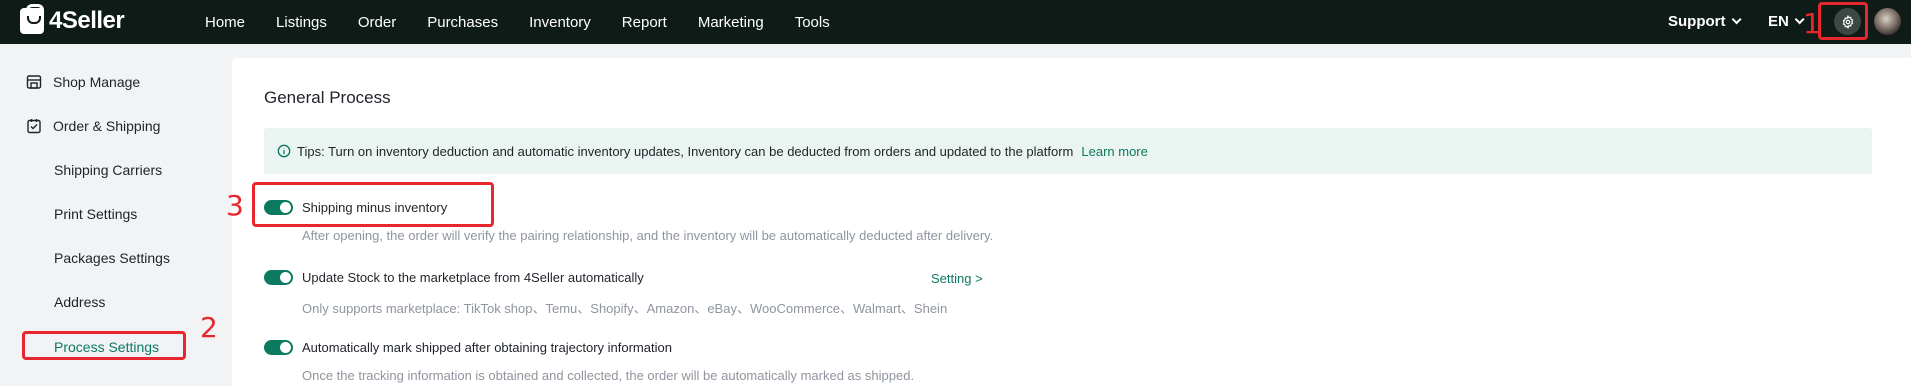  Describe the element at coordinates (812, 22) in the screenshot. I see `nav-item-tools: Tools` at that location.